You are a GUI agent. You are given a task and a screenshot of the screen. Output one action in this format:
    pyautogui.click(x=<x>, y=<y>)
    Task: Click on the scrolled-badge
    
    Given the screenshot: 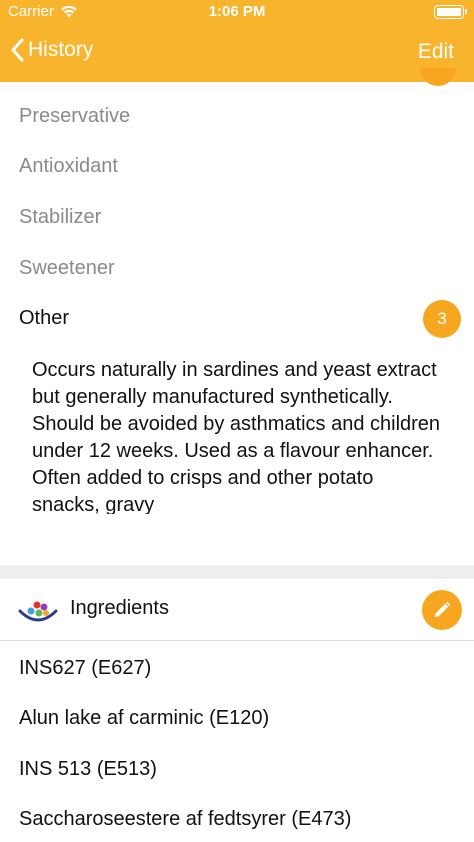 What is the action you would take?
    pyautogui.click(x=438, y=77)
    